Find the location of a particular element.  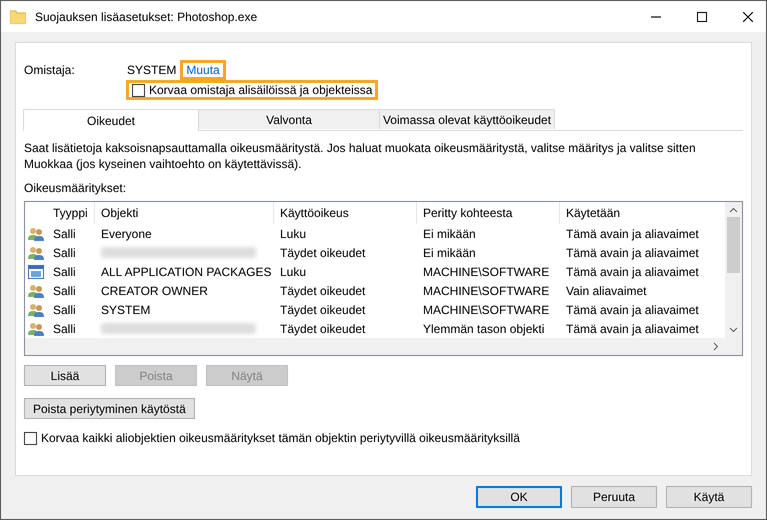

tab: Oikeudet is located at coordinates (111, 120).